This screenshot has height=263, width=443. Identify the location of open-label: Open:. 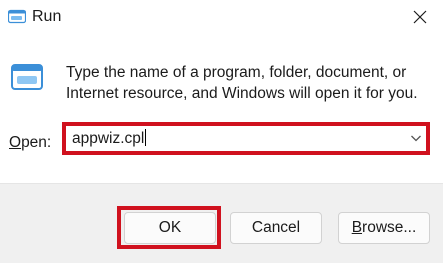
(30, 143).